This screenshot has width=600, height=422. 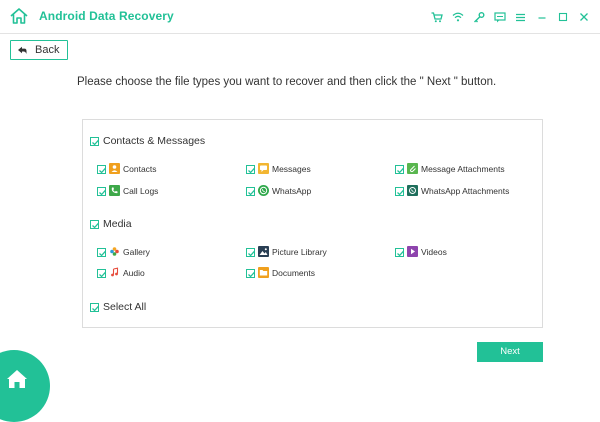 I want to click on wifi-icon, so click(x=457, y=17).